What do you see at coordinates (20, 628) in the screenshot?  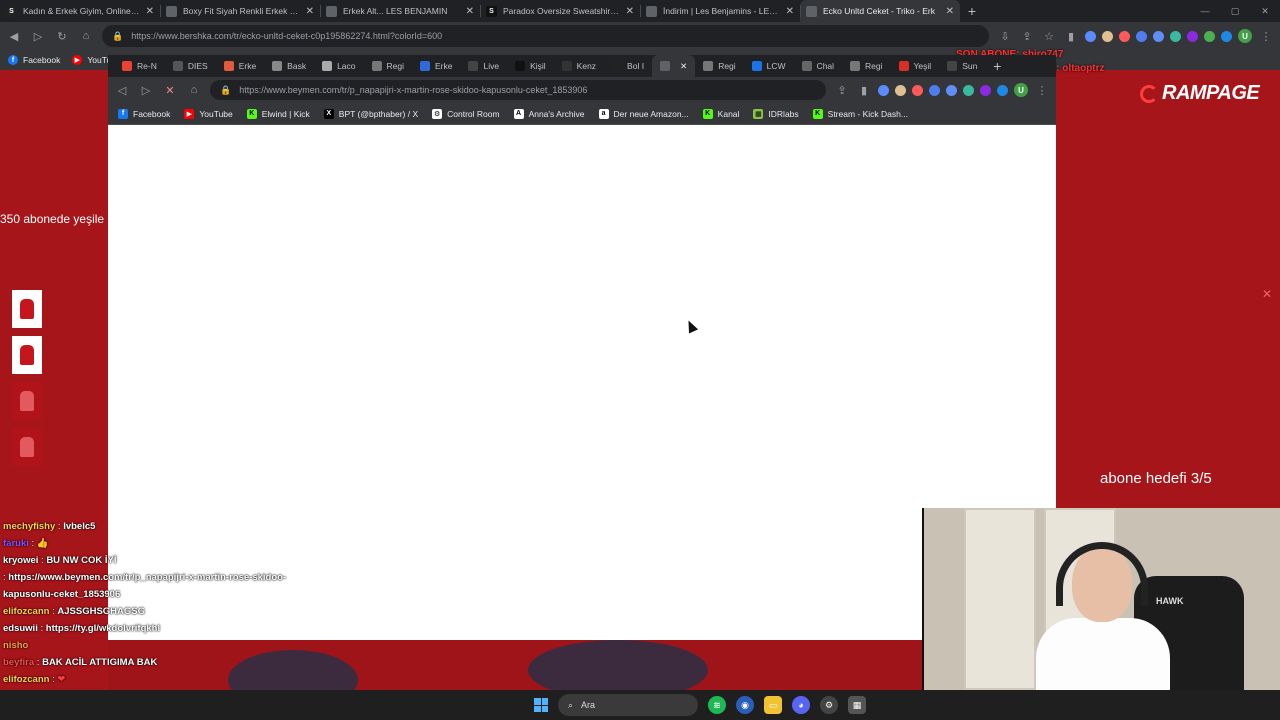 I see `chat-username: edsuwii` at bounding box center [20, 628].